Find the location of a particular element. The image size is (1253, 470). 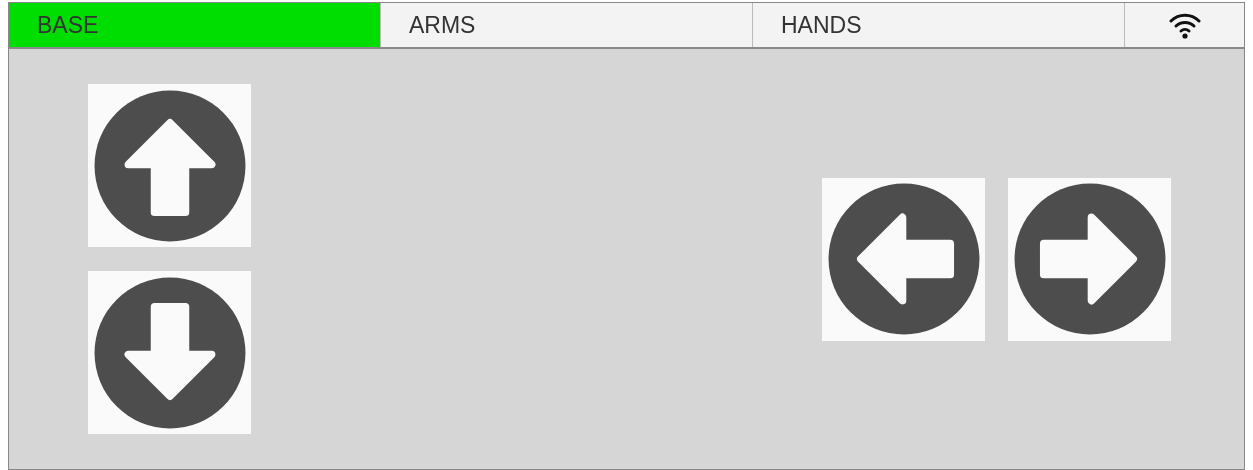

left-arrow-button is located at coordinates (903, 259).